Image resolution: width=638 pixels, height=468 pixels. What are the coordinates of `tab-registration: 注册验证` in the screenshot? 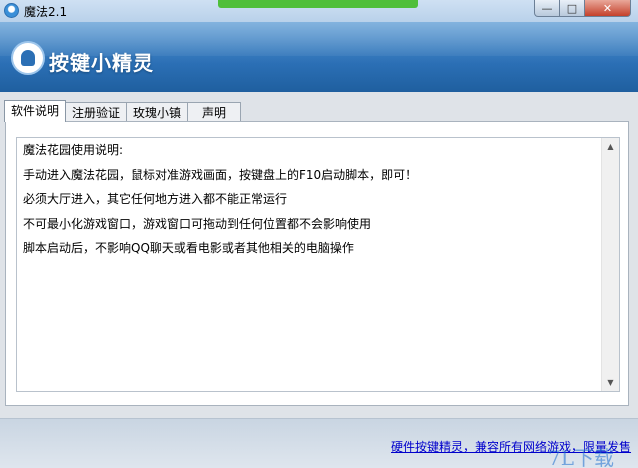 It's located at (96, 112).